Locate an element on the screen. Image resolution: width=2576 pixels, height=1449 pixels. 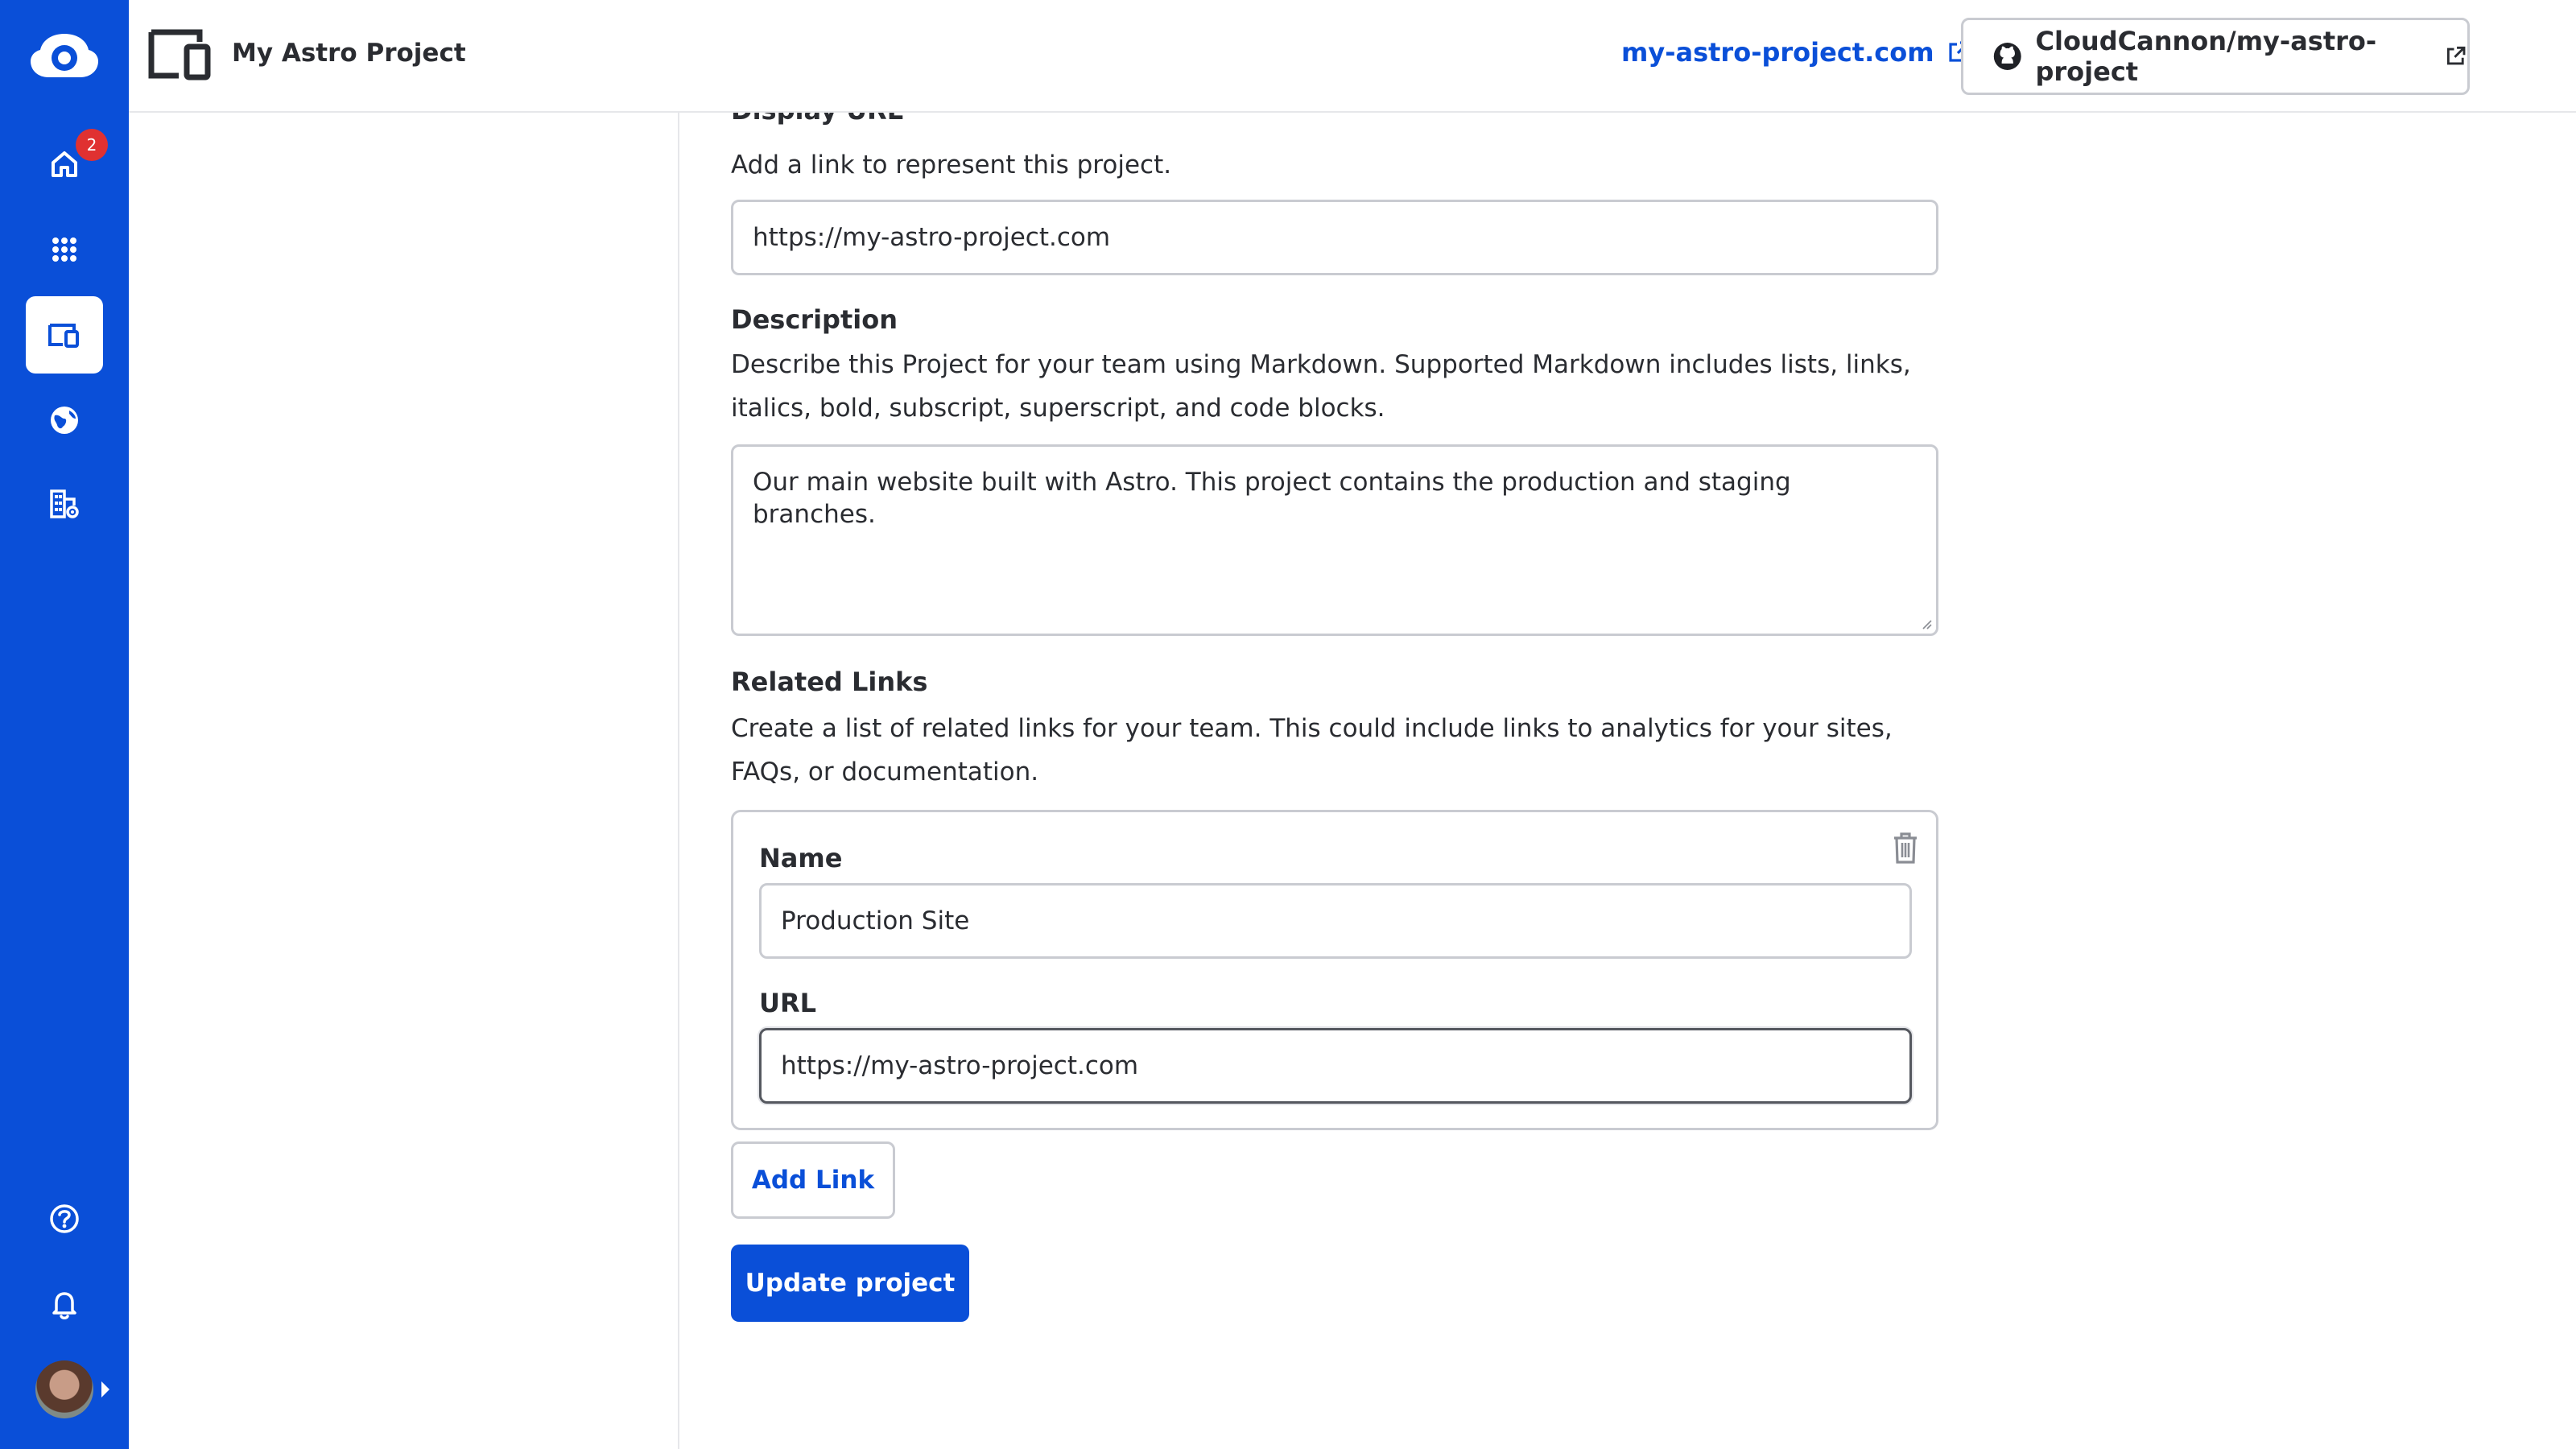
display-url-label-clip: Display URL is located at coordinates (851, 122).